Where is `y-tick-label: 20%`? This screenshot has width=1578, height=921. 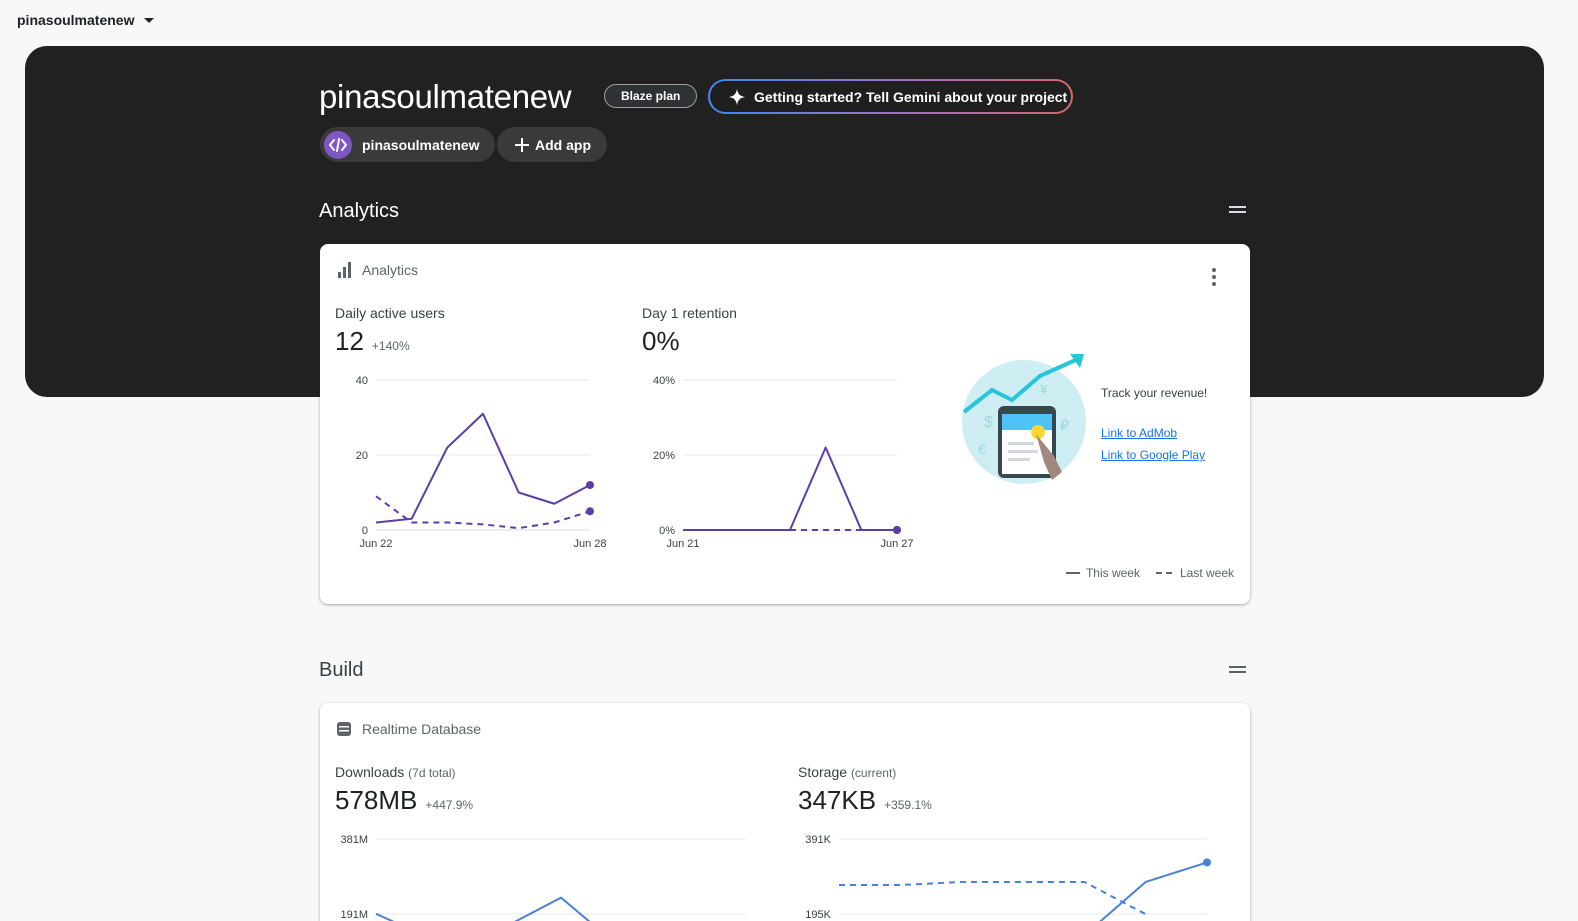
y-tick-label: 20% is located at coordinates (664, 456).